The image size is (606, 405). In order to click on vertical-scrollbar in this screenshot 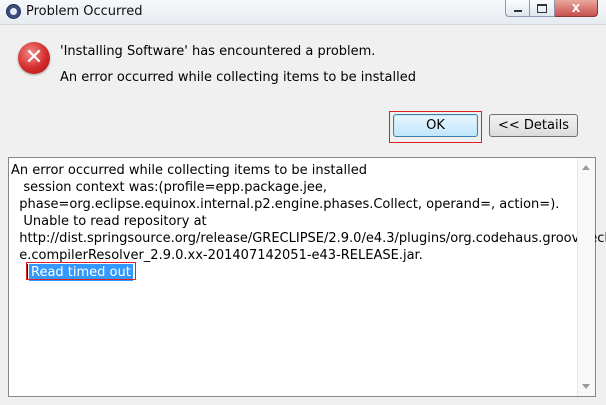, I will do `click(586, 277)`.